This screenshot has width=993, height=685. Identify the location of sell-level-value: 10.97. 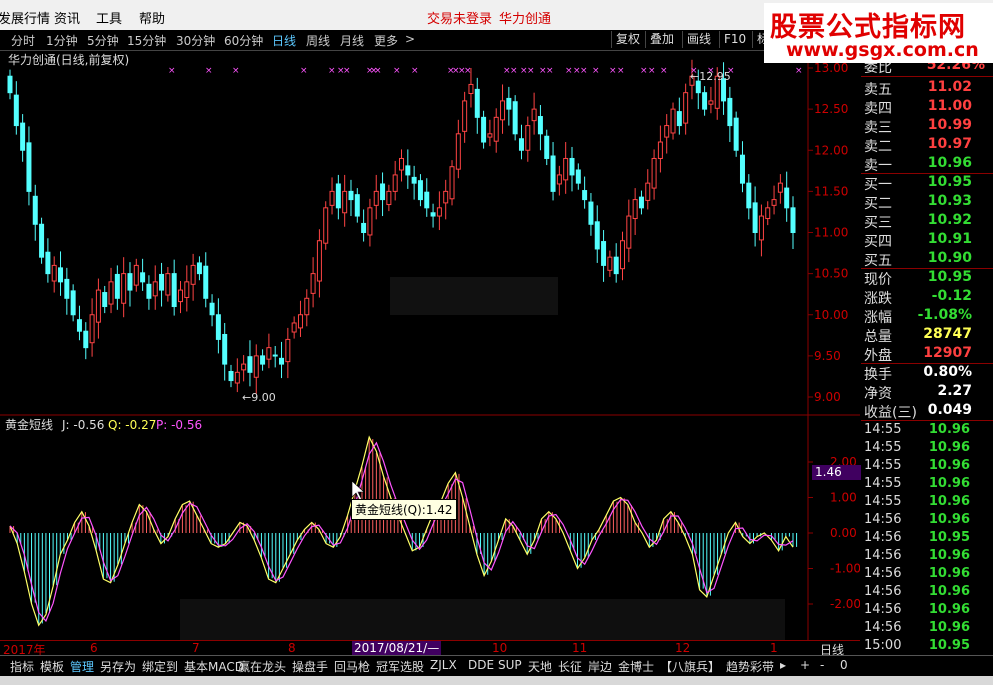
(949, 144).